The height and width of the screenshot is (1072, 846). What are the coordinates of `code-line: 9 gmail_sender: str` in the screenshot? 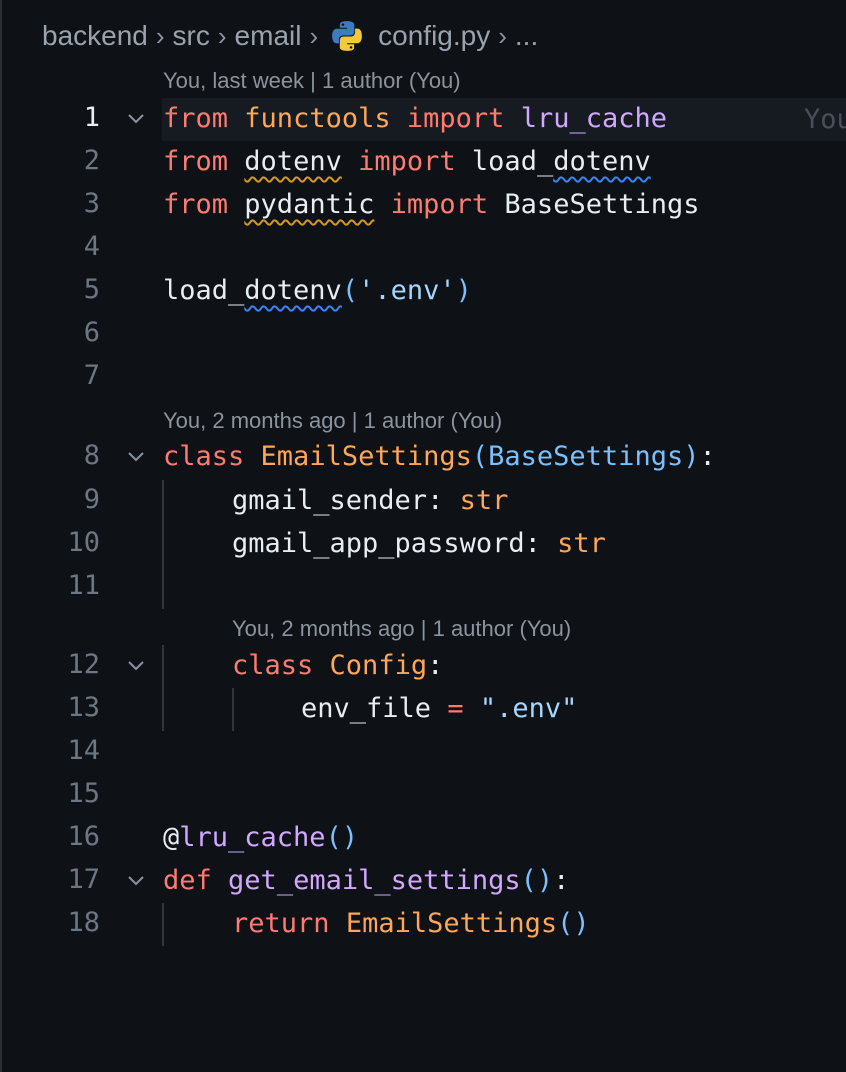 It's located at (424, 501).